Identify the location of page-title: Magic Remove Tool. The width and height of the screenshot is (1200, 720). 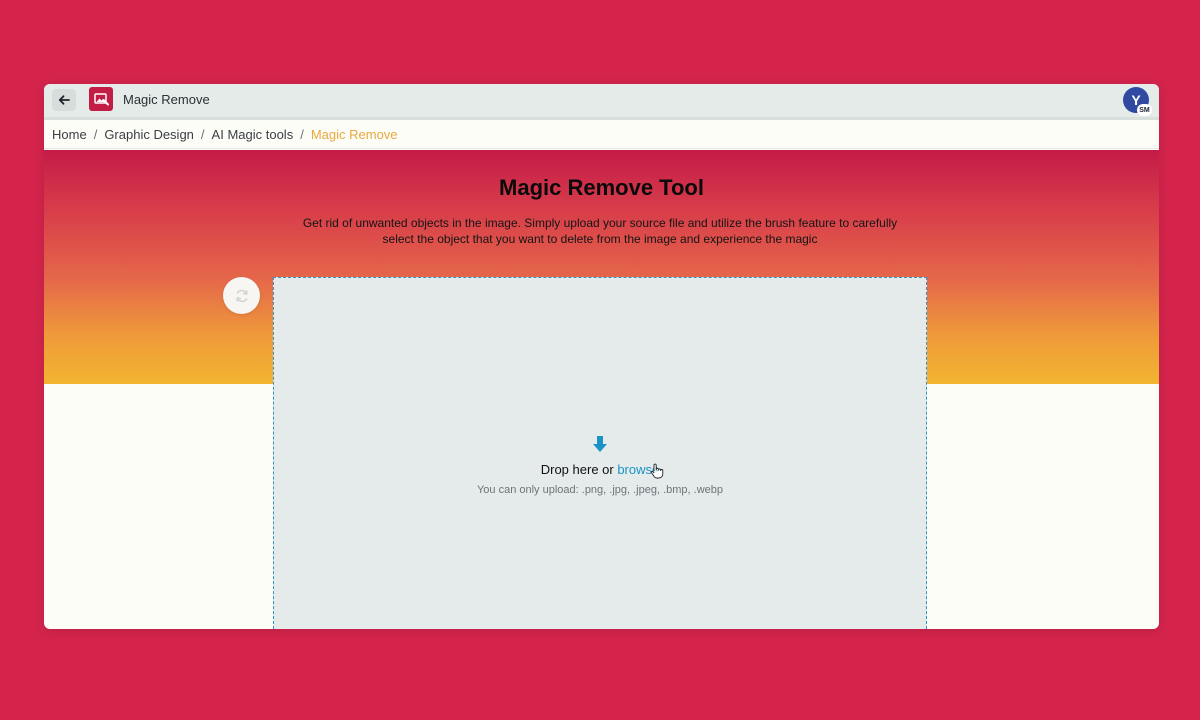
(601, 187).